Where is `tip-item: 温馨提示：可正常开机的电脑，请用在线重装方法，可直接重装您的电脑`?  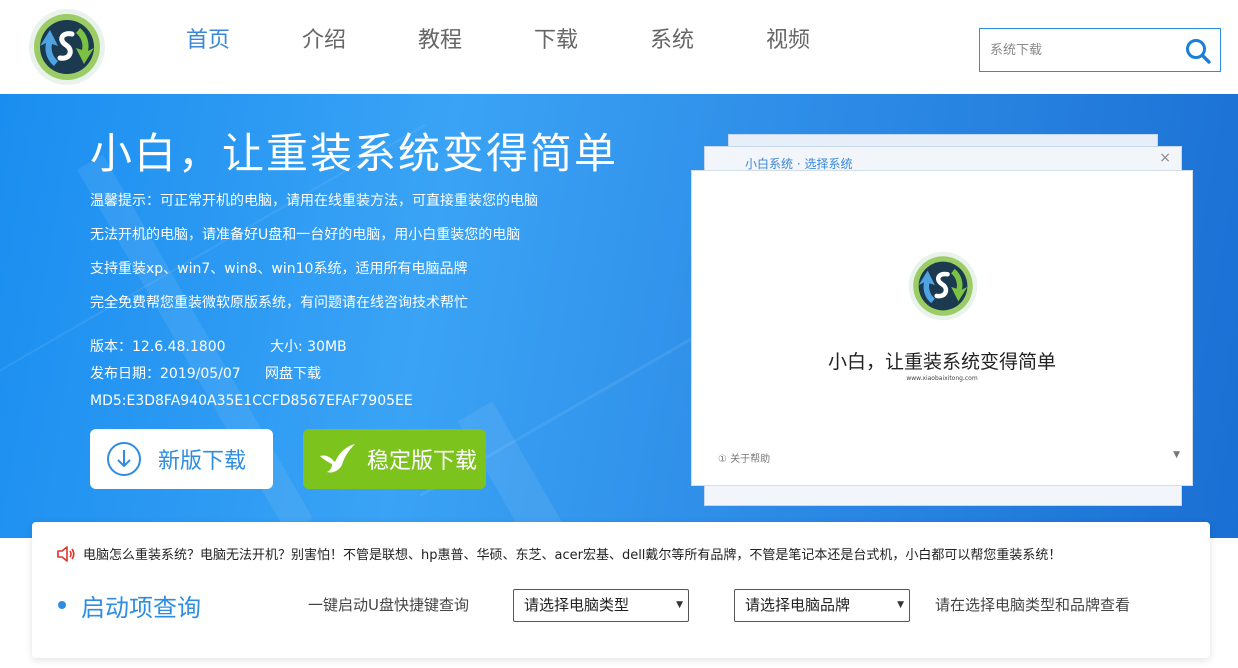
tip-item: 温馨提示：可正常开机的电脑，请用在线重装方法，可直接重装您的电脑 is located at coordinates (314, 201).